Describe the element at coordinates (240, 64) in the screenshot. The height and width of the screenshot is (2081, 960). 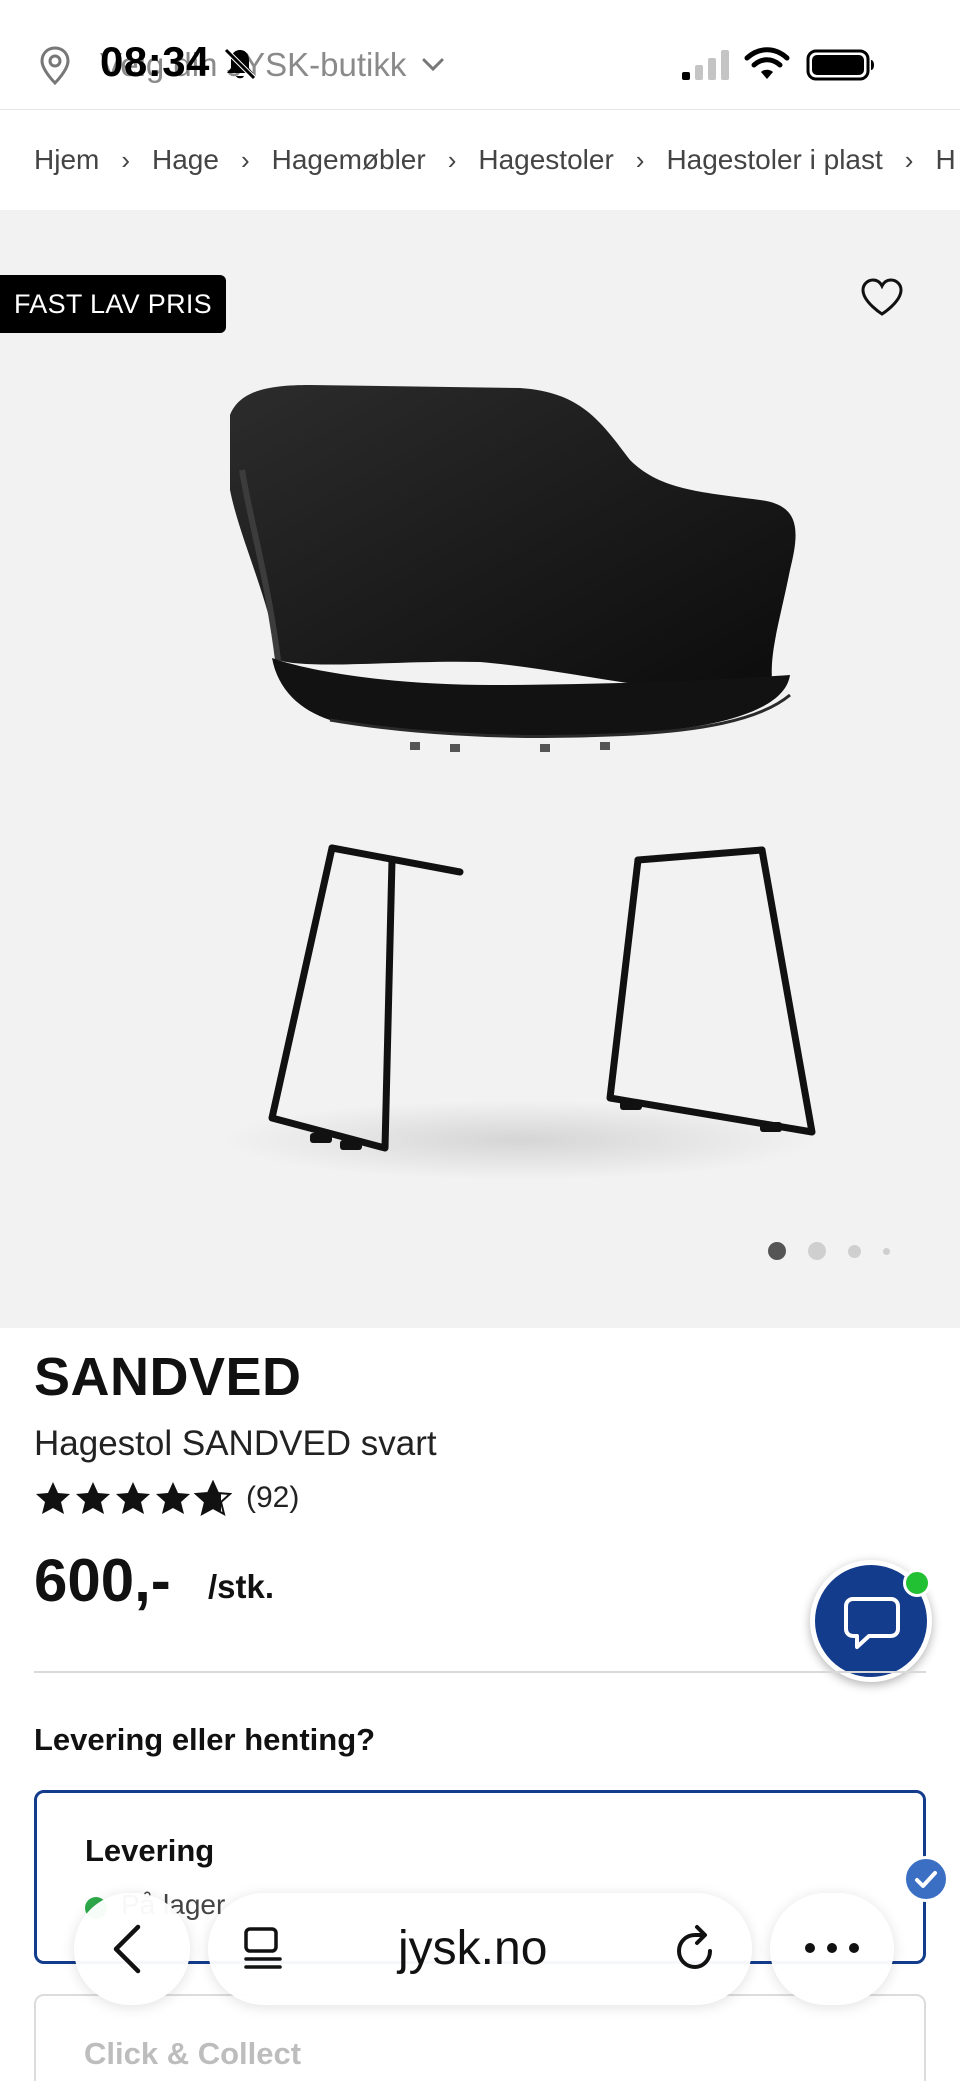
I see `muted-bell-icon` at that location.